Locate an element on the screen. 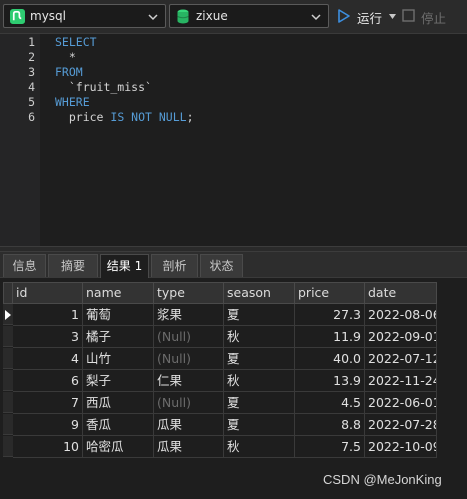 The width and height of the screenshot is (467, 499). cell-type: 浆果 is located at coordinates (189, 315).